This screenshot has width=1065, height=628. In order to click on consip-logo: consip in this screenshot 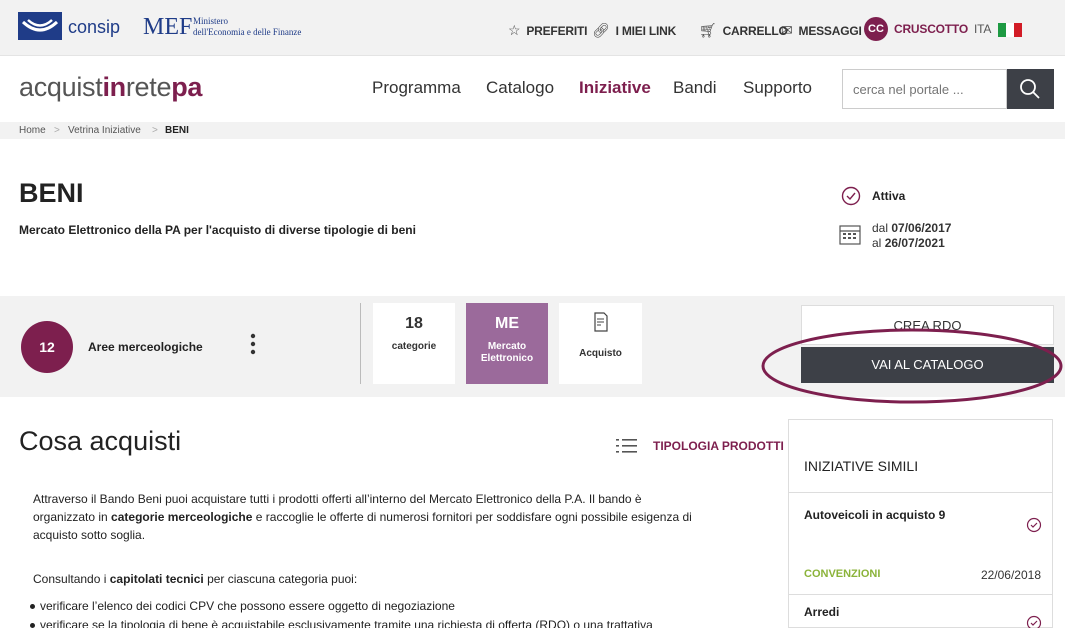, I will do `click(78, 28)`.